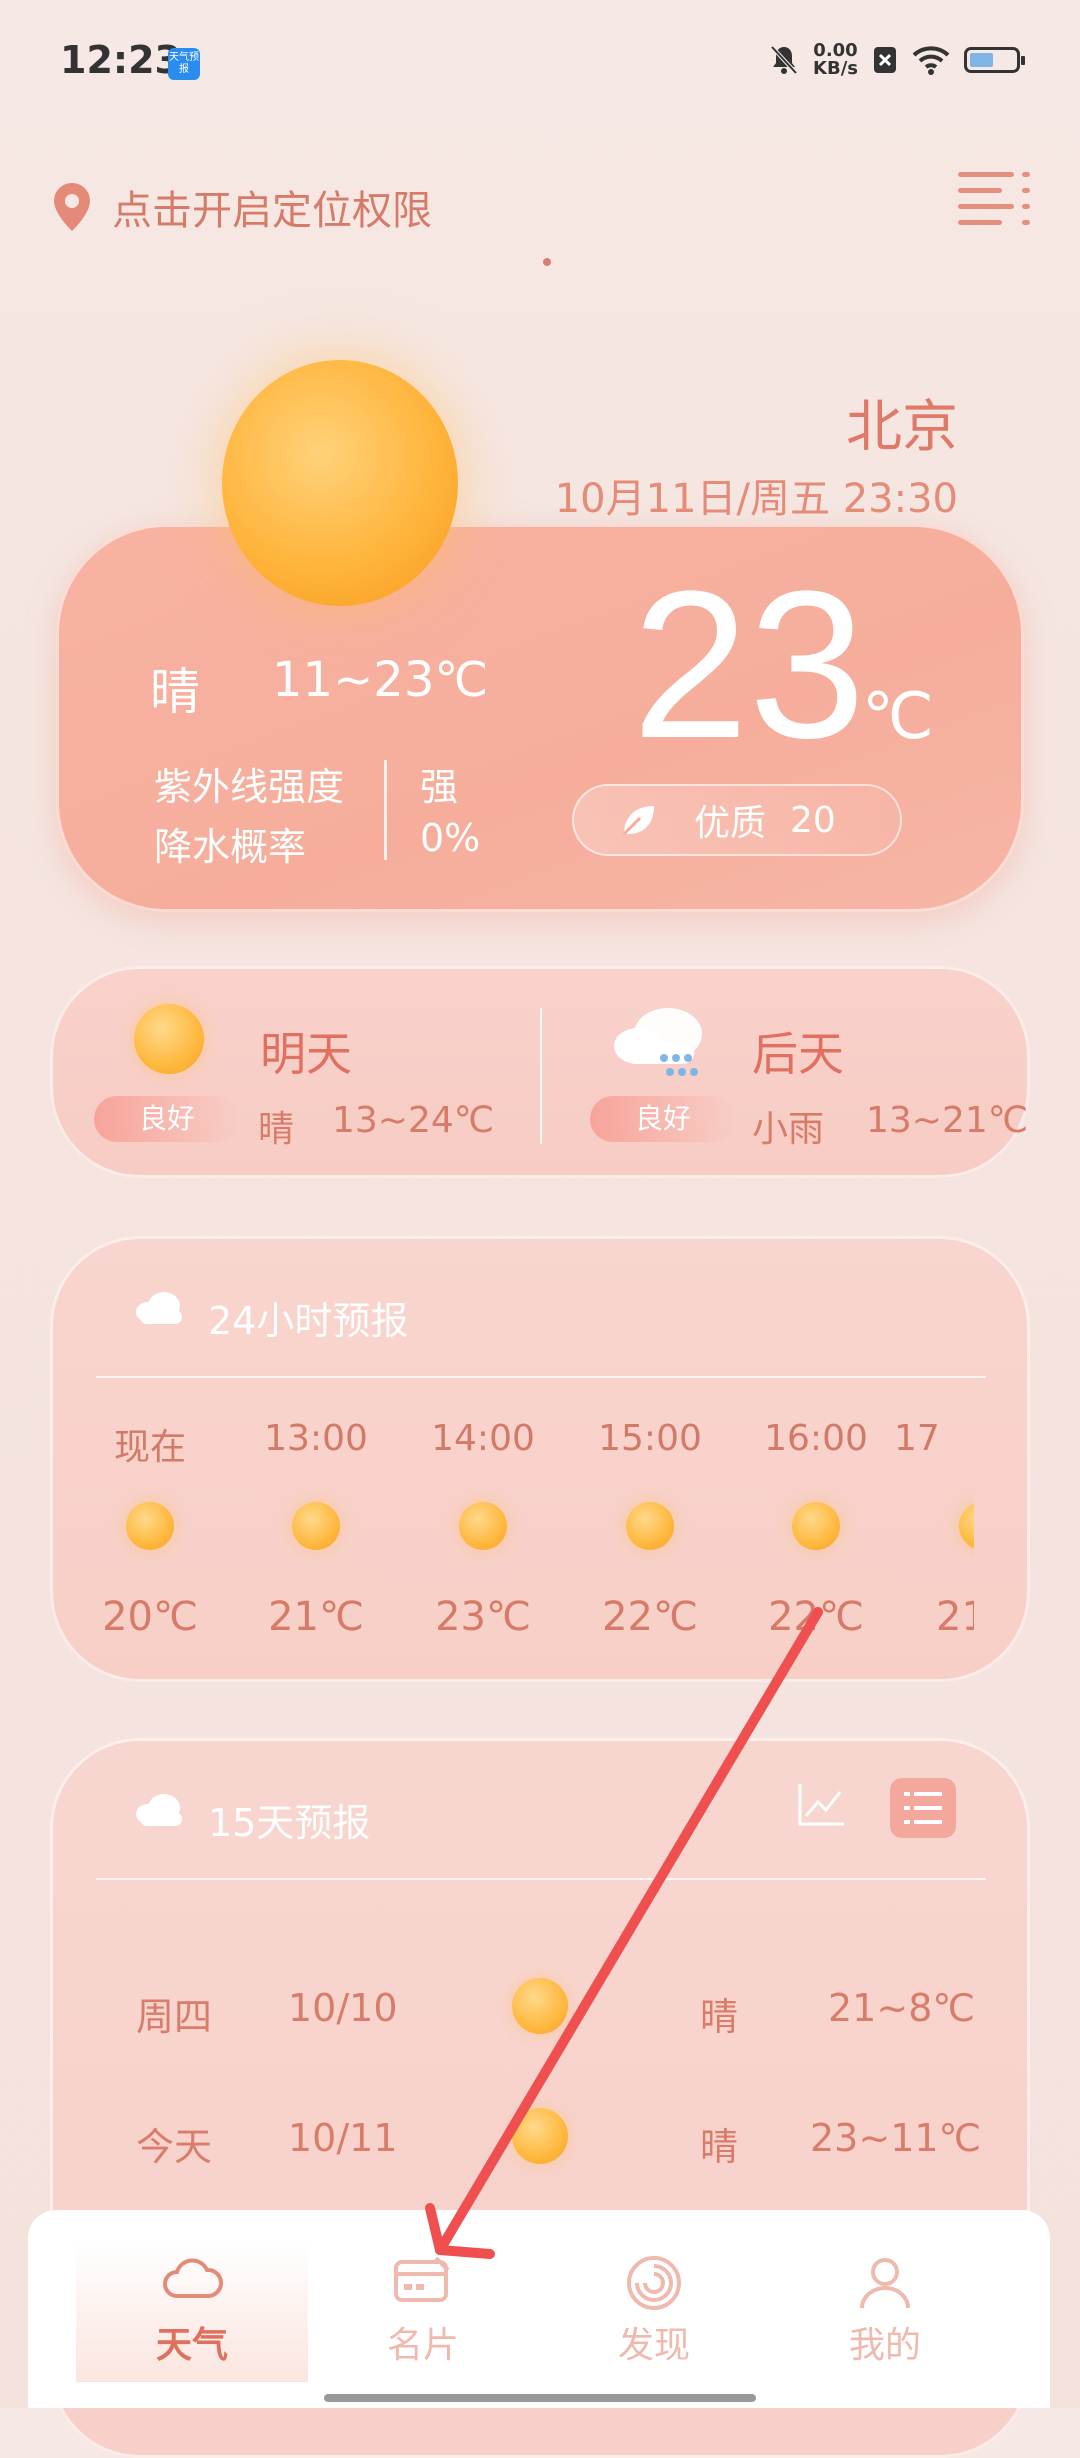 The width and height of the screenshot is (1080, 2458). I want to click on hour-temp: 21℃, so click(316, 1617).